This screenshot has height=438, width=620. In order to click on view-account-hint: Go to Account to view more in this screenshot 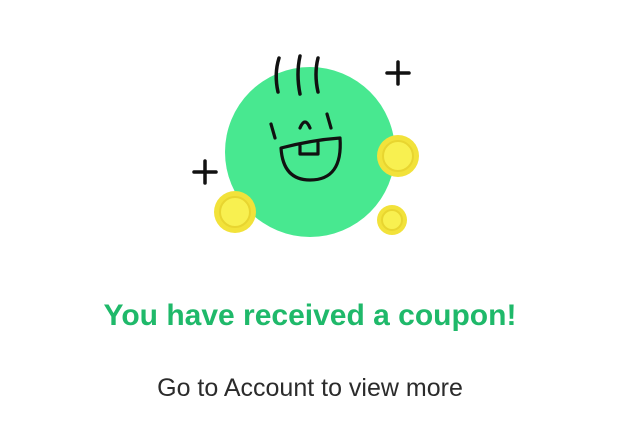, I will do `click(310, 388)`.